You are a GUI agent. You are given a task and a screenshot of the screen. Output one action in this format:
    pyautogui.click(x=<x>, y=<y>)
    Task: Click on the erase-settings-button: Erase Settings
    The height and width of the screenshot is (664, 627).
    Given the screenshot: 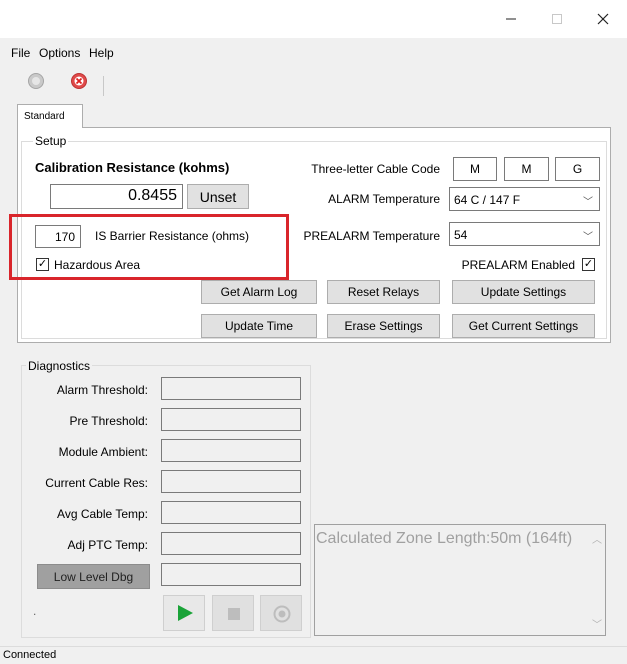 What is the action you would take?
    pyautogui.click(x=383, y=326)
    